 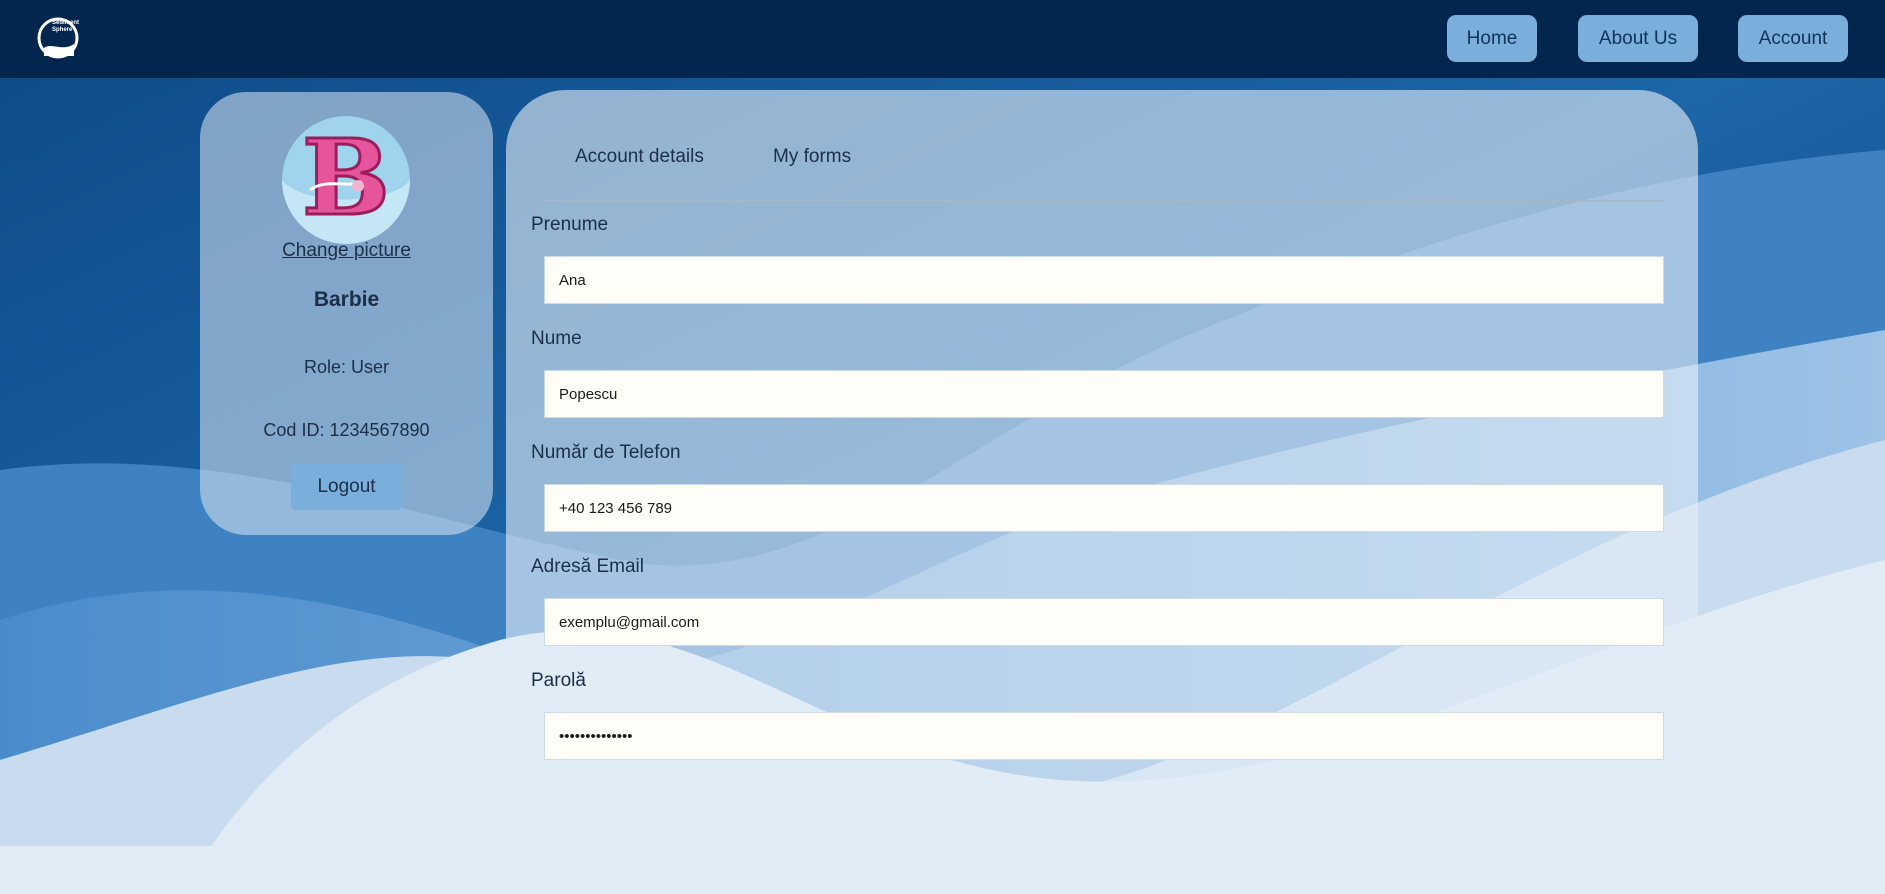 I want to click on home-button: Home, so click(x=1492, y=38).